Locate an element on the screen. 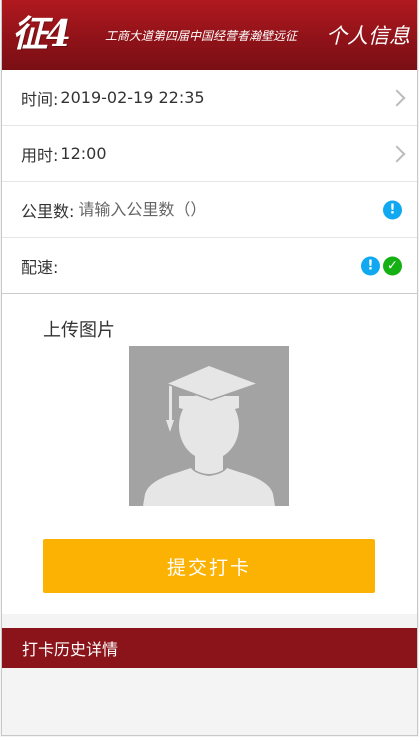  time-label: 时间: is located at coordinates (40, 99).